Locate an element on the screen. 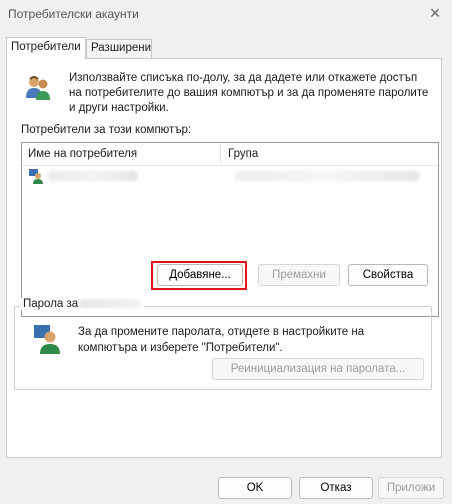 The image size is (452, 504). tab-advanced: Разширени is located at coordinates (119, 48).